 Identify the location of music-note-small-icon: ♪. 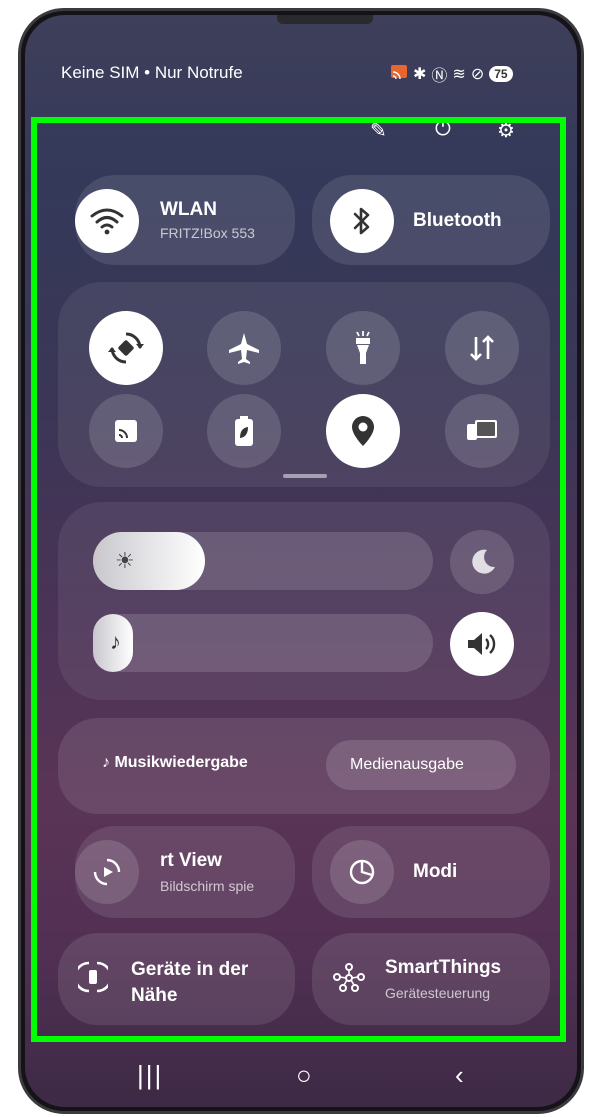
(106, 762).